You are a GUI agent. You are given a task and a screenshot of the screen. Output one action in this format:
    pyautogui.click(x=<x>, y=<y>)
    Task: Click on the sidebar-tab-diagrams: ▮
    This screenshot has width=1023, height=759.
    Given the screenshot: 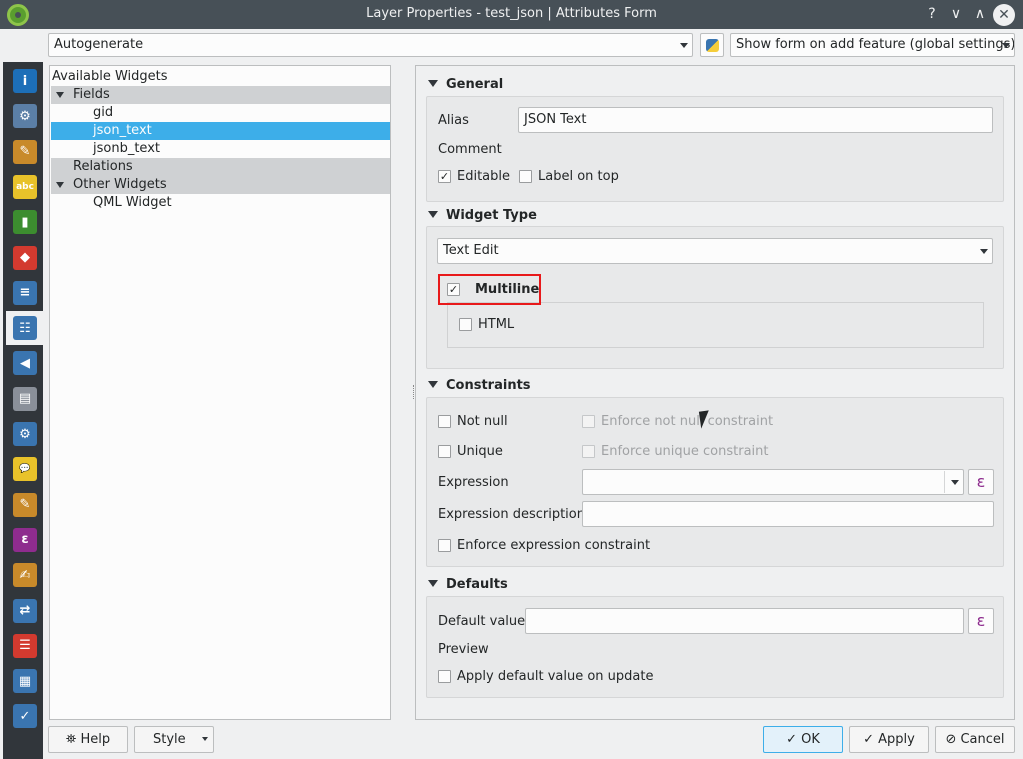 What is the action you would take?
    pyautogui.click(x=25, y=222)
    